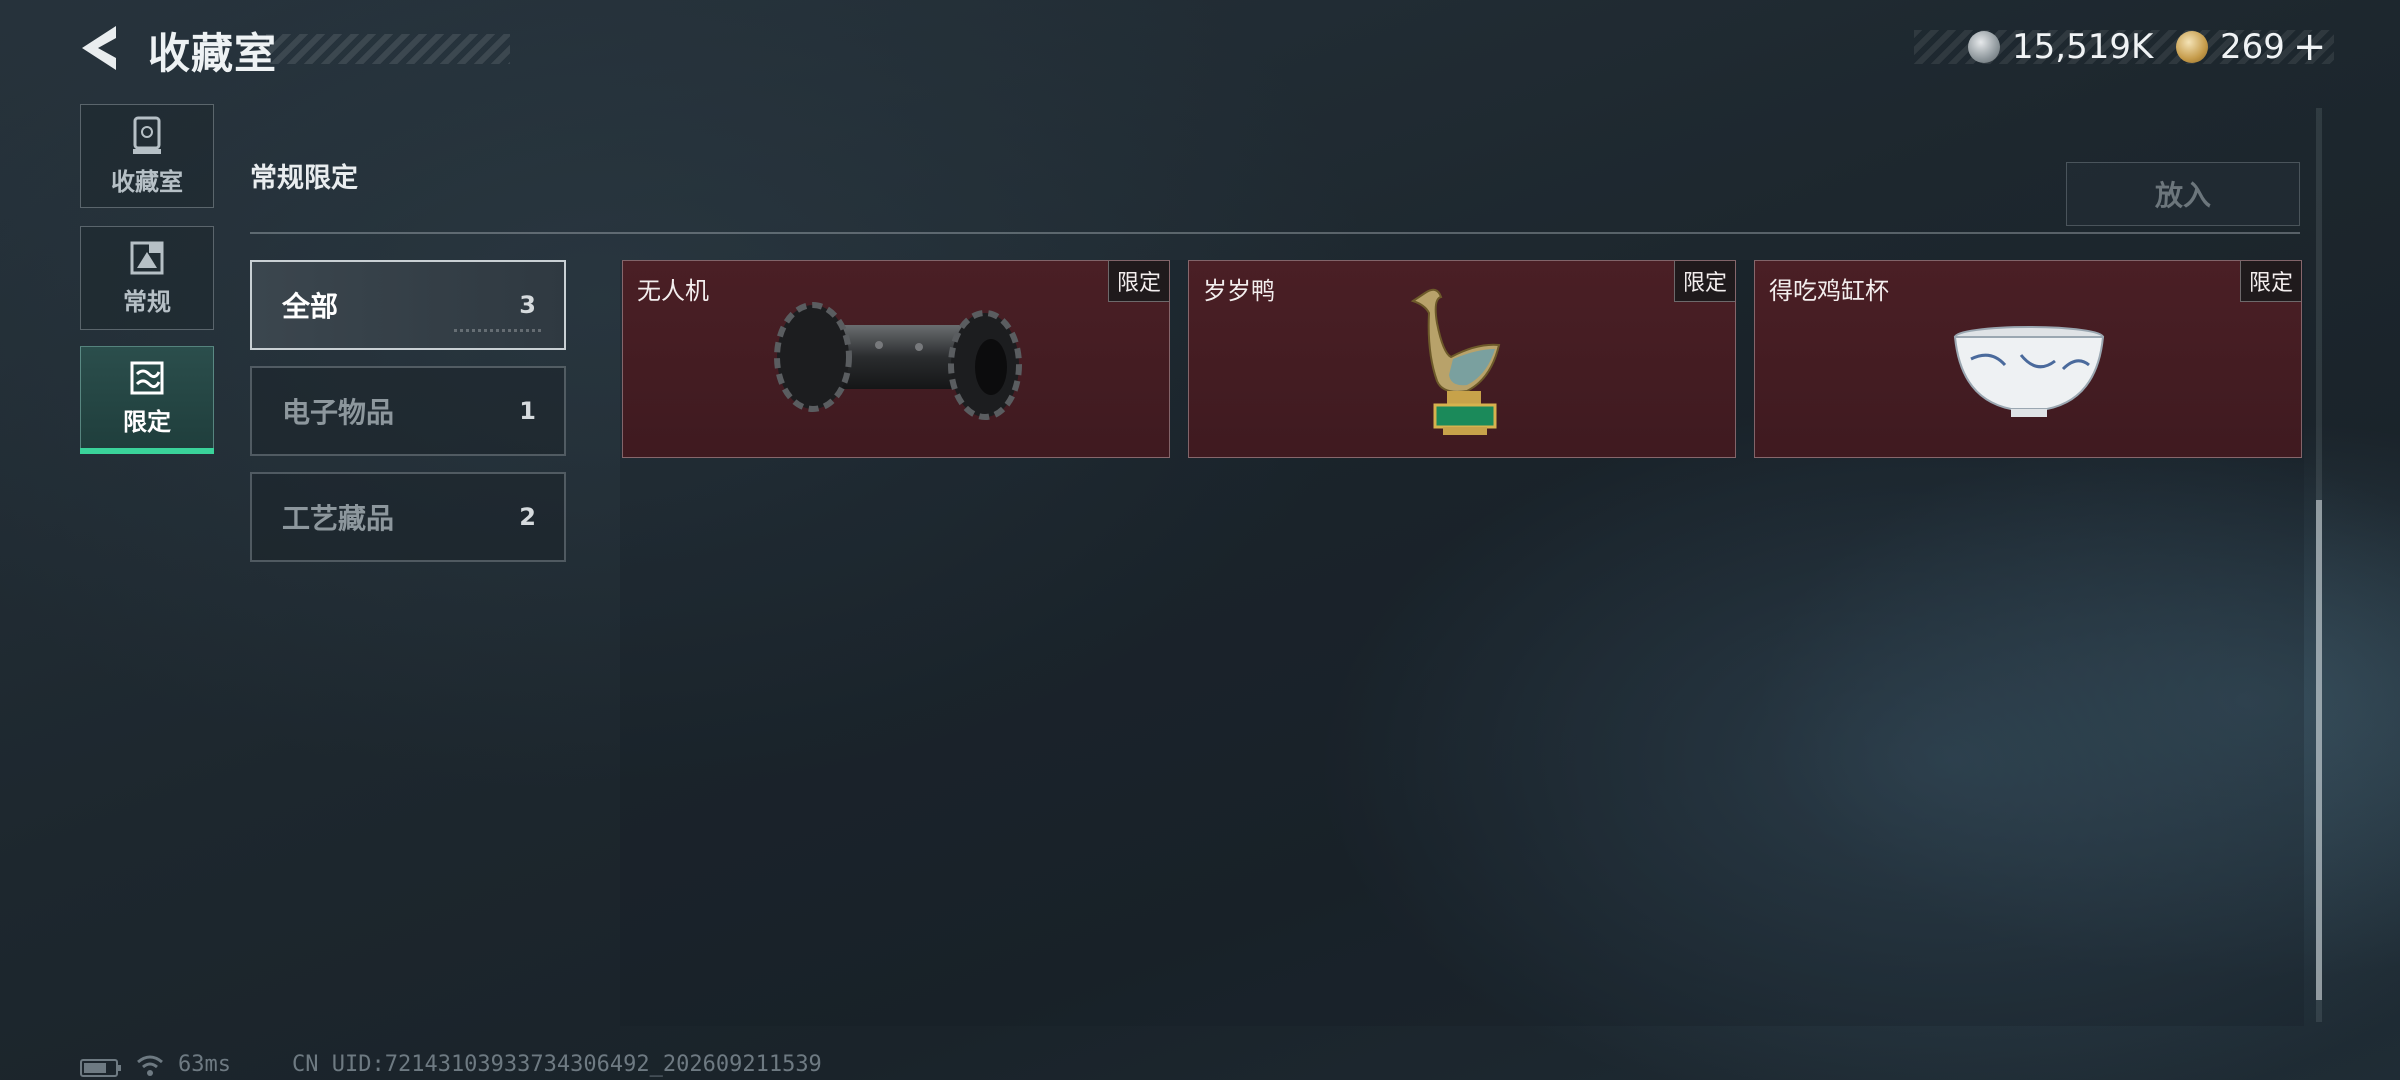 The height and width of the screenshot is (1080, 2400). What do you see at coordinates (2183, 194) in the screenshot?
I see `put-in-button: 放入` at bounding box center [2183, 194].